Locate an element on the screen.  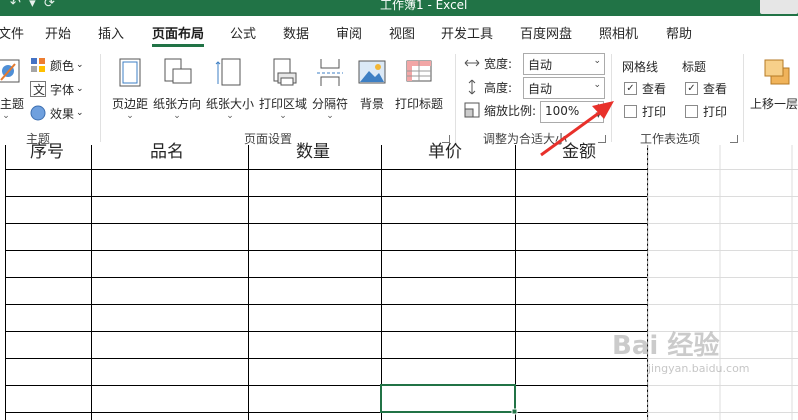
gridlines-view-checkbox: ✓ is located at coordinates (630, 88).